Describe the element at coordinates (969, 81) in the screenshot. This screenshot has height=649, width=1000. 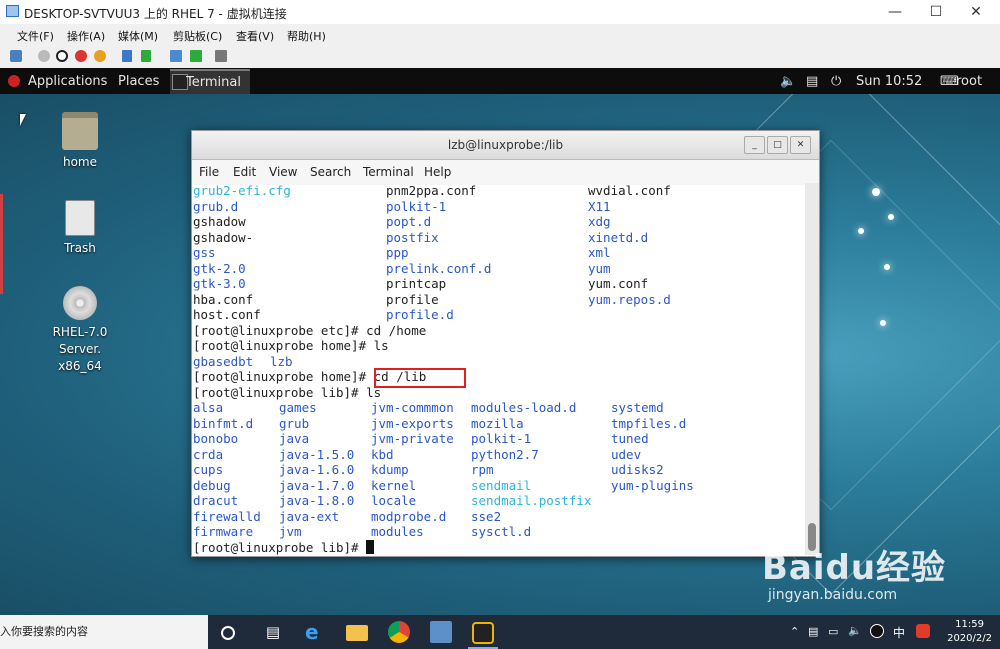
I see `user-menu: root` at that location.